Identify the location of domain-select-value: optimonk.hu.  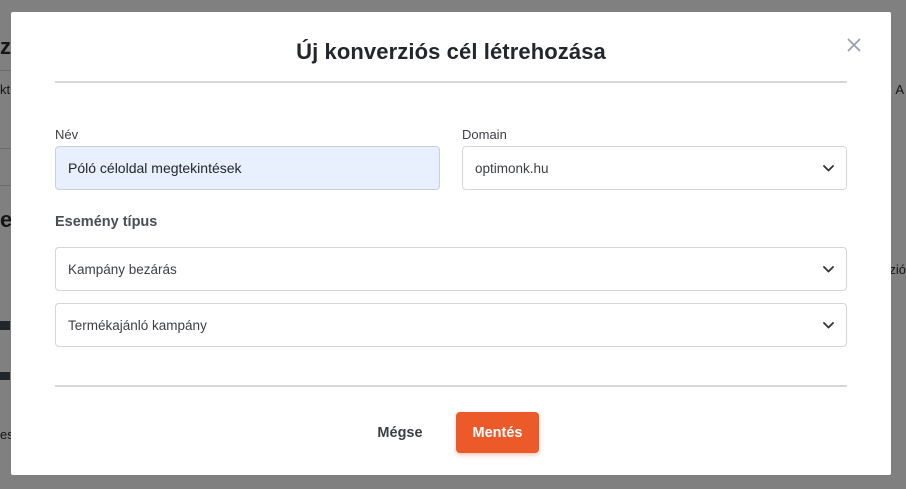
(512, 168).